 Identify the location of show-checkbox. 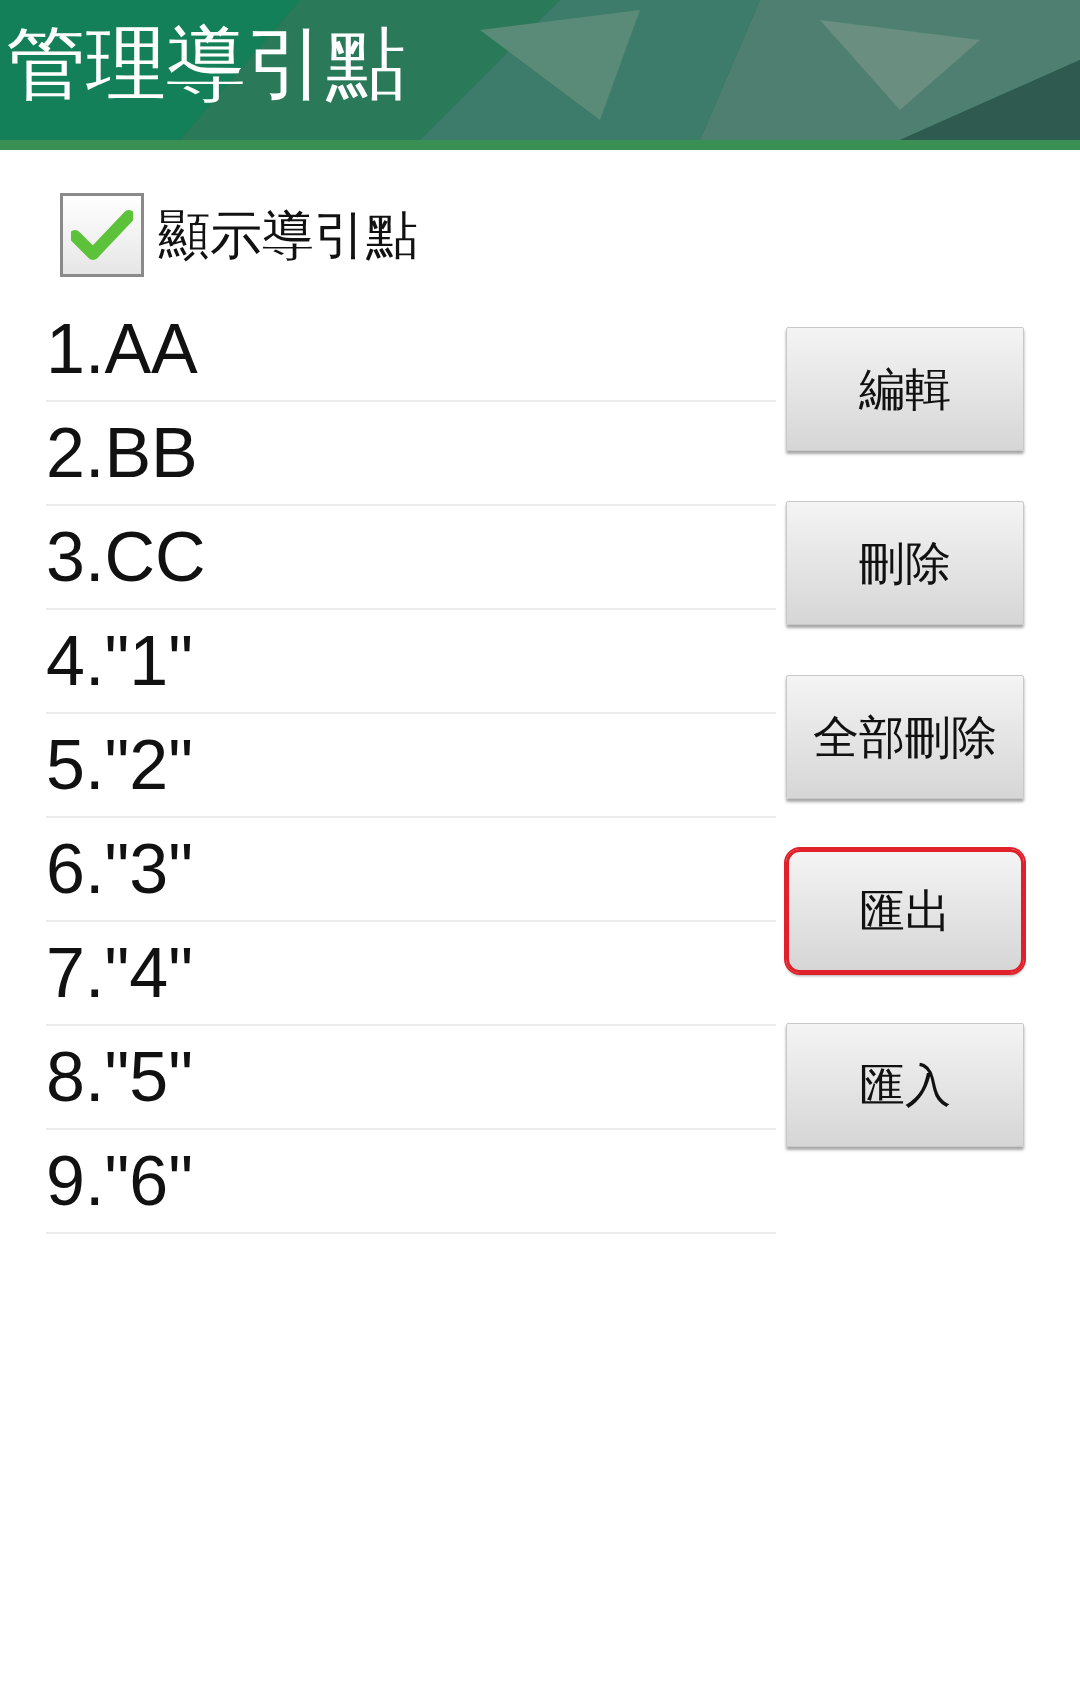
(102, 235).